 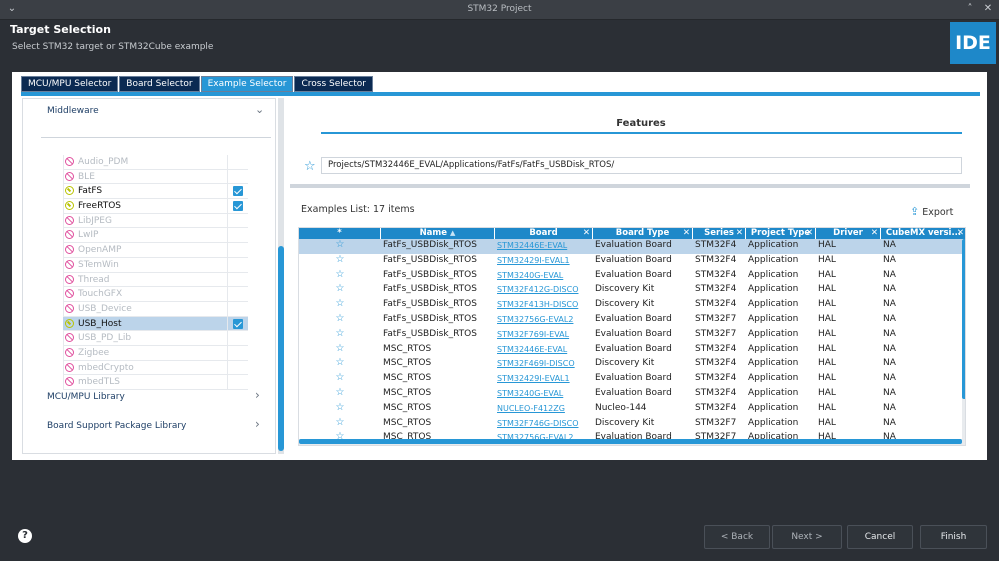 I want to click on cell-board: STM32F746G-DISCO, so click(x=544, y=423).